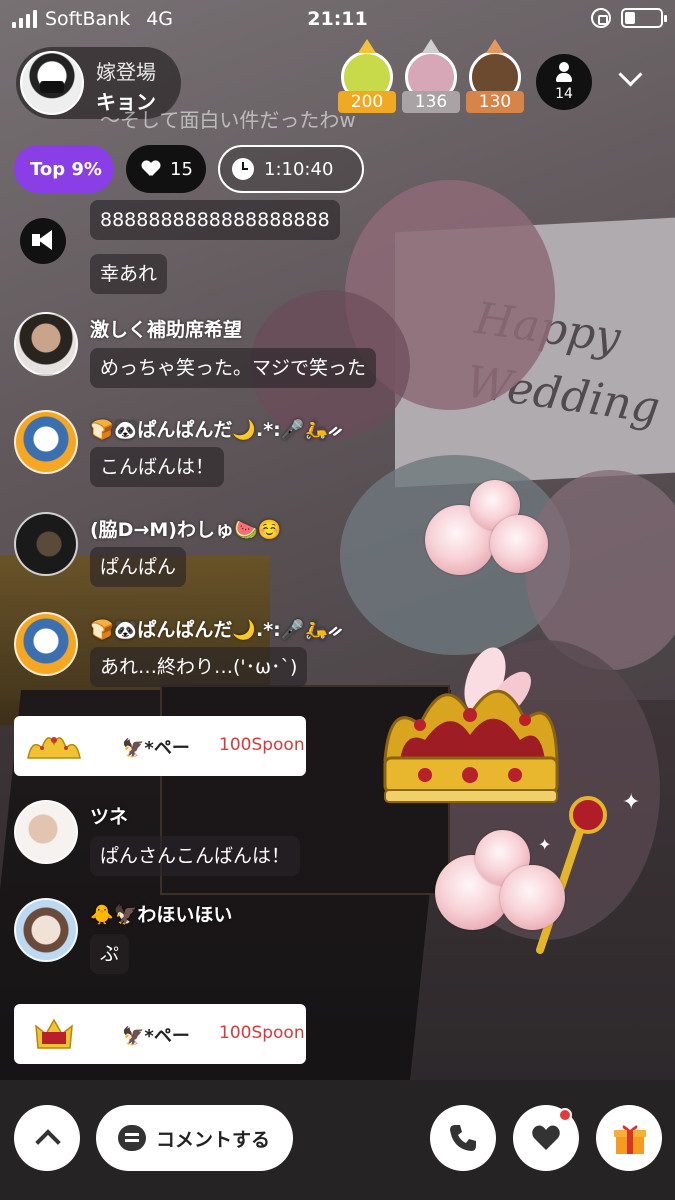 Image resolution: width=675 pixels, height=1200 pixels. What do you see at coordinates (109, 815) in the screenshot?
I see `chat-username: ツネ` at bounding box center [109, 815].